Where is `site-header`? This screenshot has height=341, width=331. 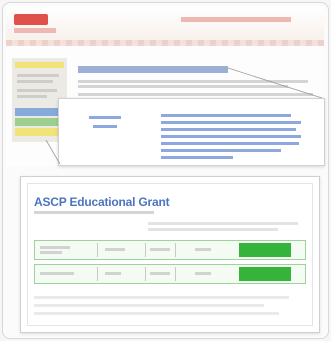 site-header is located at coordinates (165, 25).